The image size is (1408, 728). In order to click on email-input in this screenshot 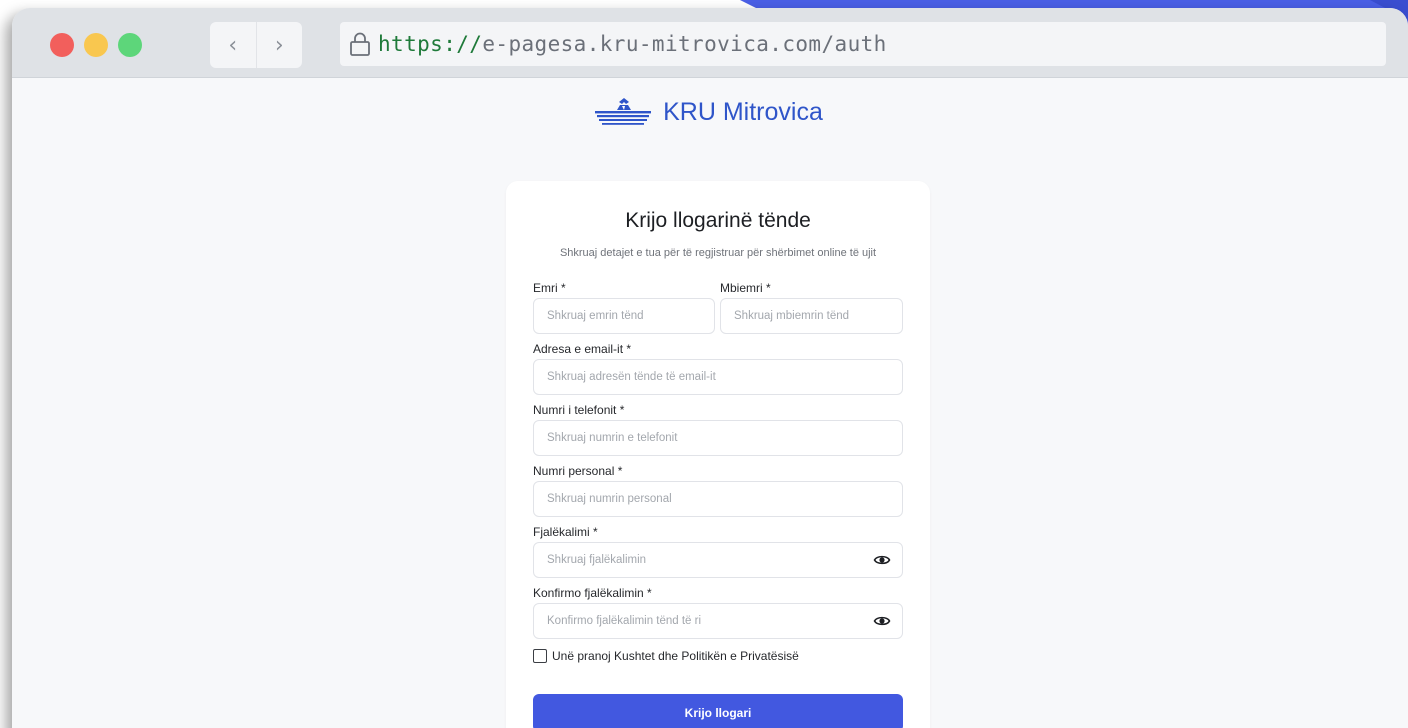, I will do `click(718, 377)`.